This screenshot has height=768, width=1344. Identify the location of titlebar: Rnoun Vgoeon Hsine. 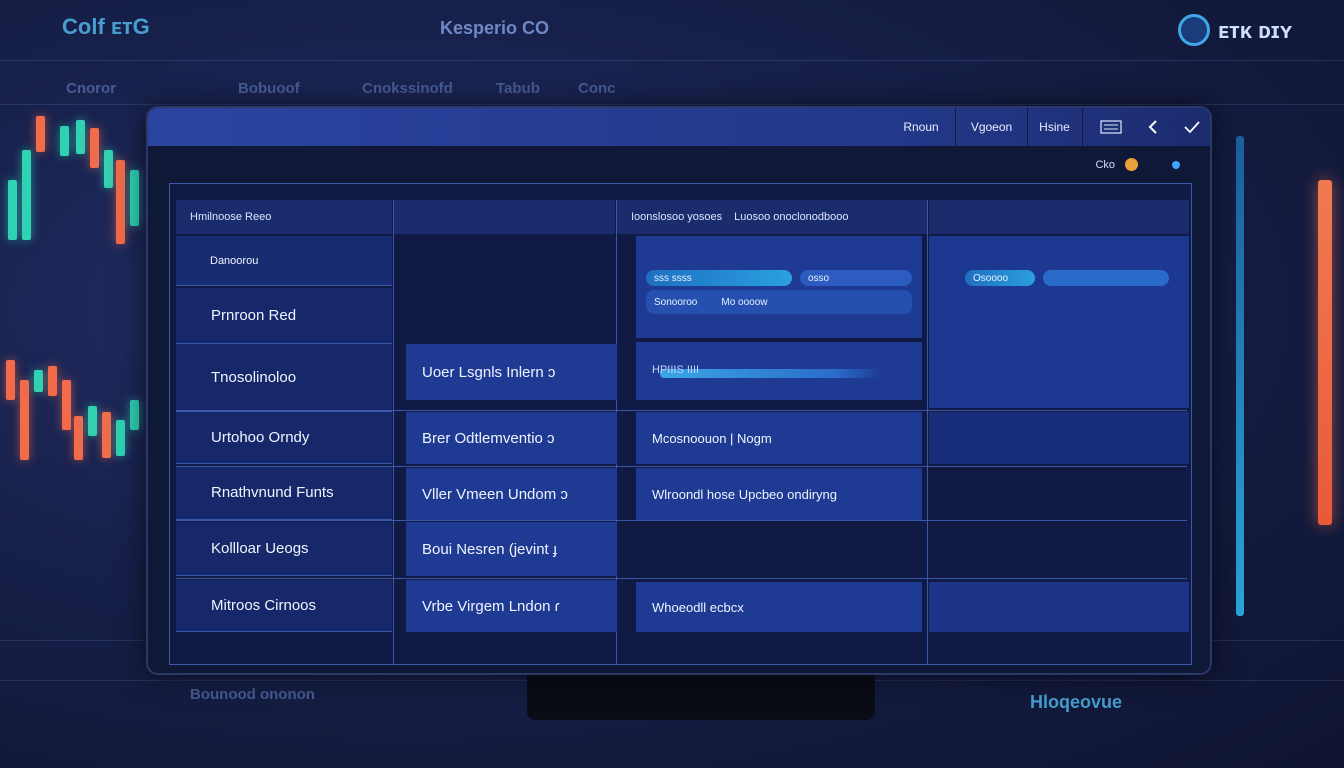
(679, 127).